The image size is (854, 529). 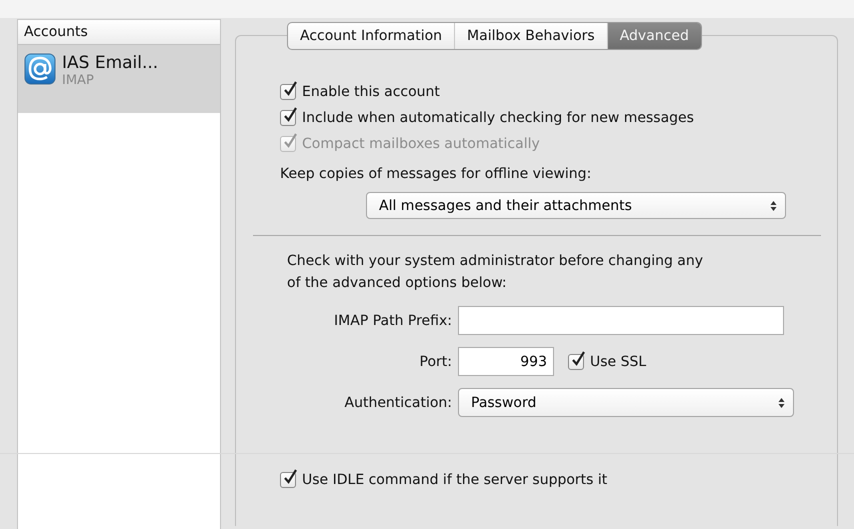 What do you see at coordinates (626, 402) in the screenshot?
I see `authentication-dropdown: Password` at bounding box center [626, 402].